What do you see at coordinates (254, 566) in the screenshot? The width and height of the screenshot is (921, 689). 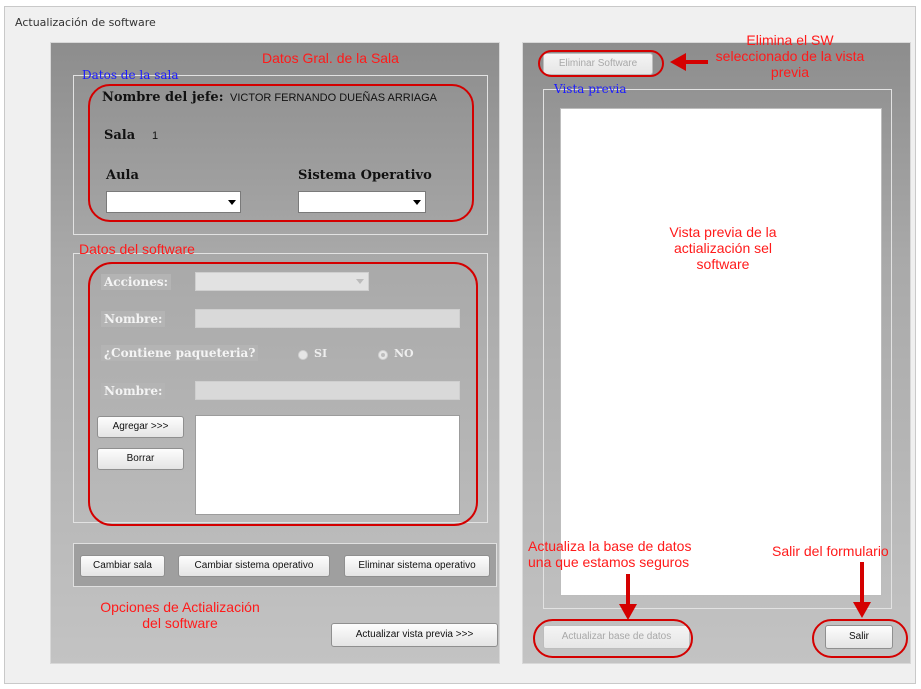 I see `cambiar-so-button: Cambiar sistema operativo` at bounding box center [254, 566].